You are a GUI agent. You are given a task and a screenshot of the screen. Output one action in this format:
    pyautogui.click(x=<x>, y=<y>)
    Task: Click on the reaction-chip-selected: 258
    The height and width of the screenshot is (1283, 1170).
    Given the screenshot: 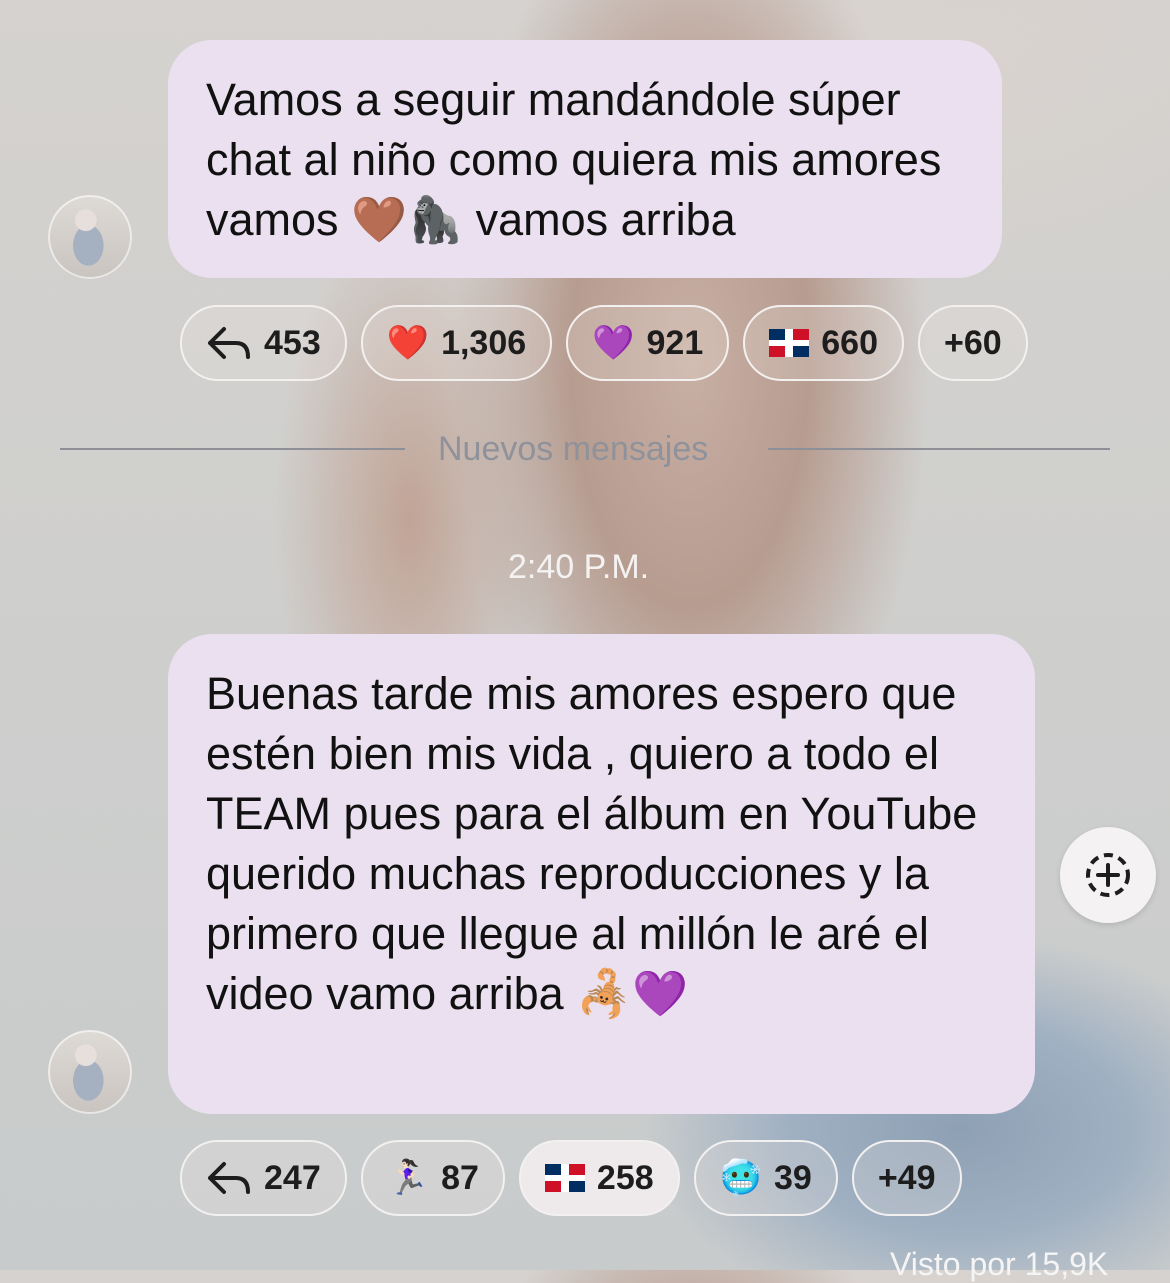 What is the action you would take?
    pyautogui.click(x=599, y=1178)
    